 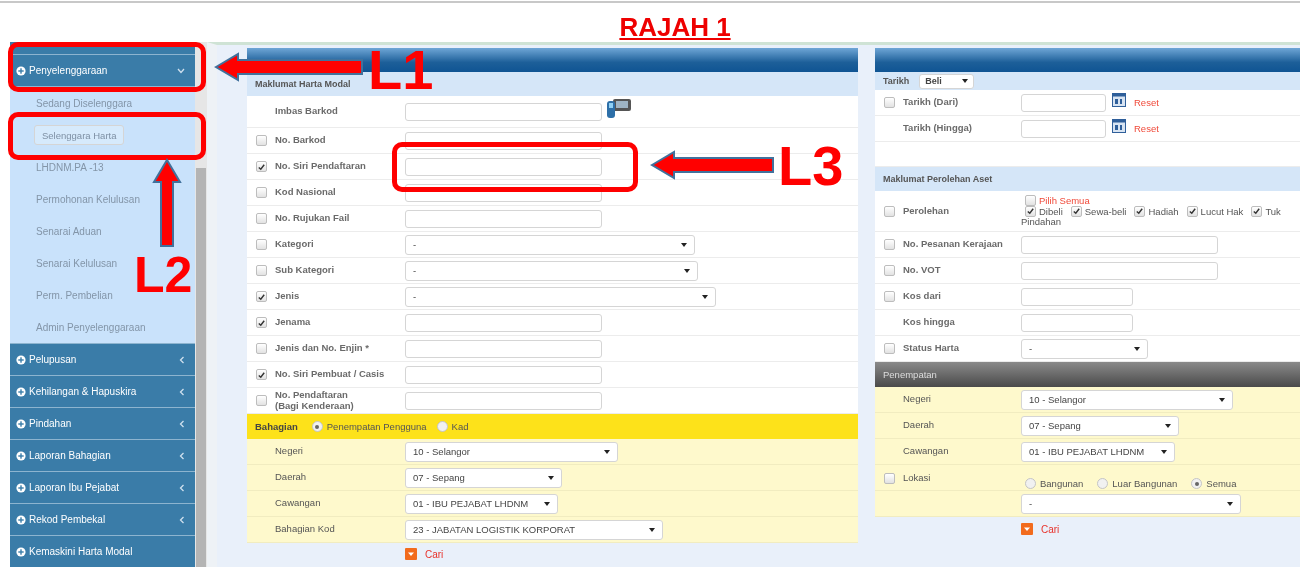 What do you see at coordinates (77, 263) in the screenshot?
I see `menu-item: Senarai Kelulusan` at bounding box center [77, 263].